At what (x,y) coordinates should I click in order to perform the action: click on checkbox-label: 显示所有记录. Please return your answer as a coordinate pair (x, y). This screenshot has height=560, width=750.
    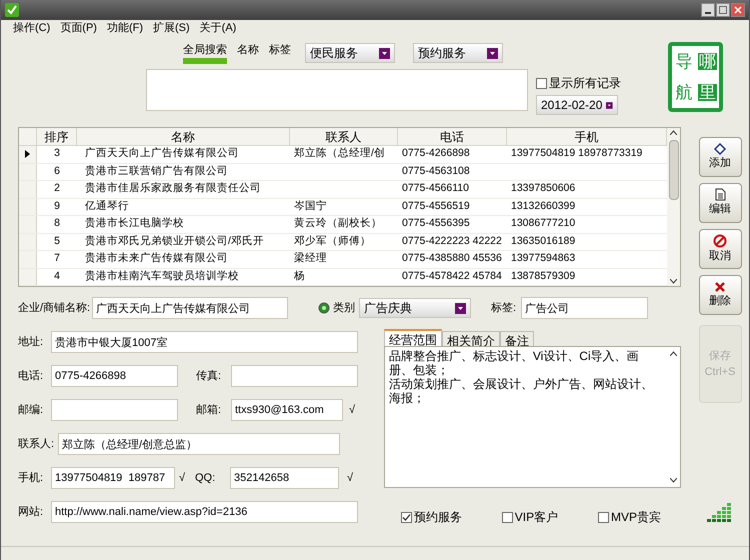
    Looking at the image, I should click on (585, 83).